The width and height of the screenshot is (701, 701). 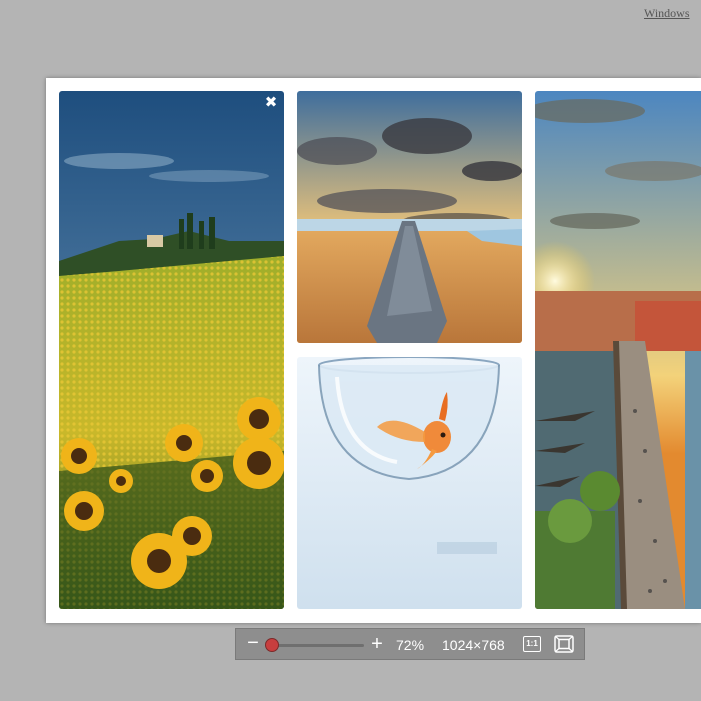 I want to click on fit-window-icon, so click(x=564, y=644).